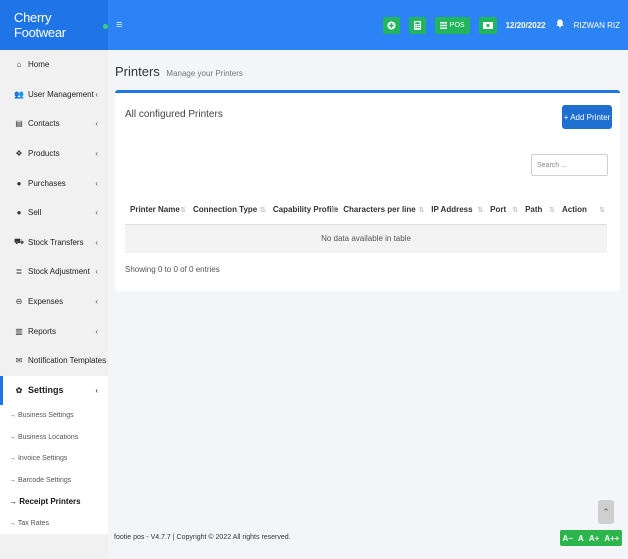 The height and width of the screenshot is (559, 628). Describe the element at coordinates (54, 480) in the screenshot. I see `sidebar-subitem-barcode-settings: → Barcode Settings` at that location.